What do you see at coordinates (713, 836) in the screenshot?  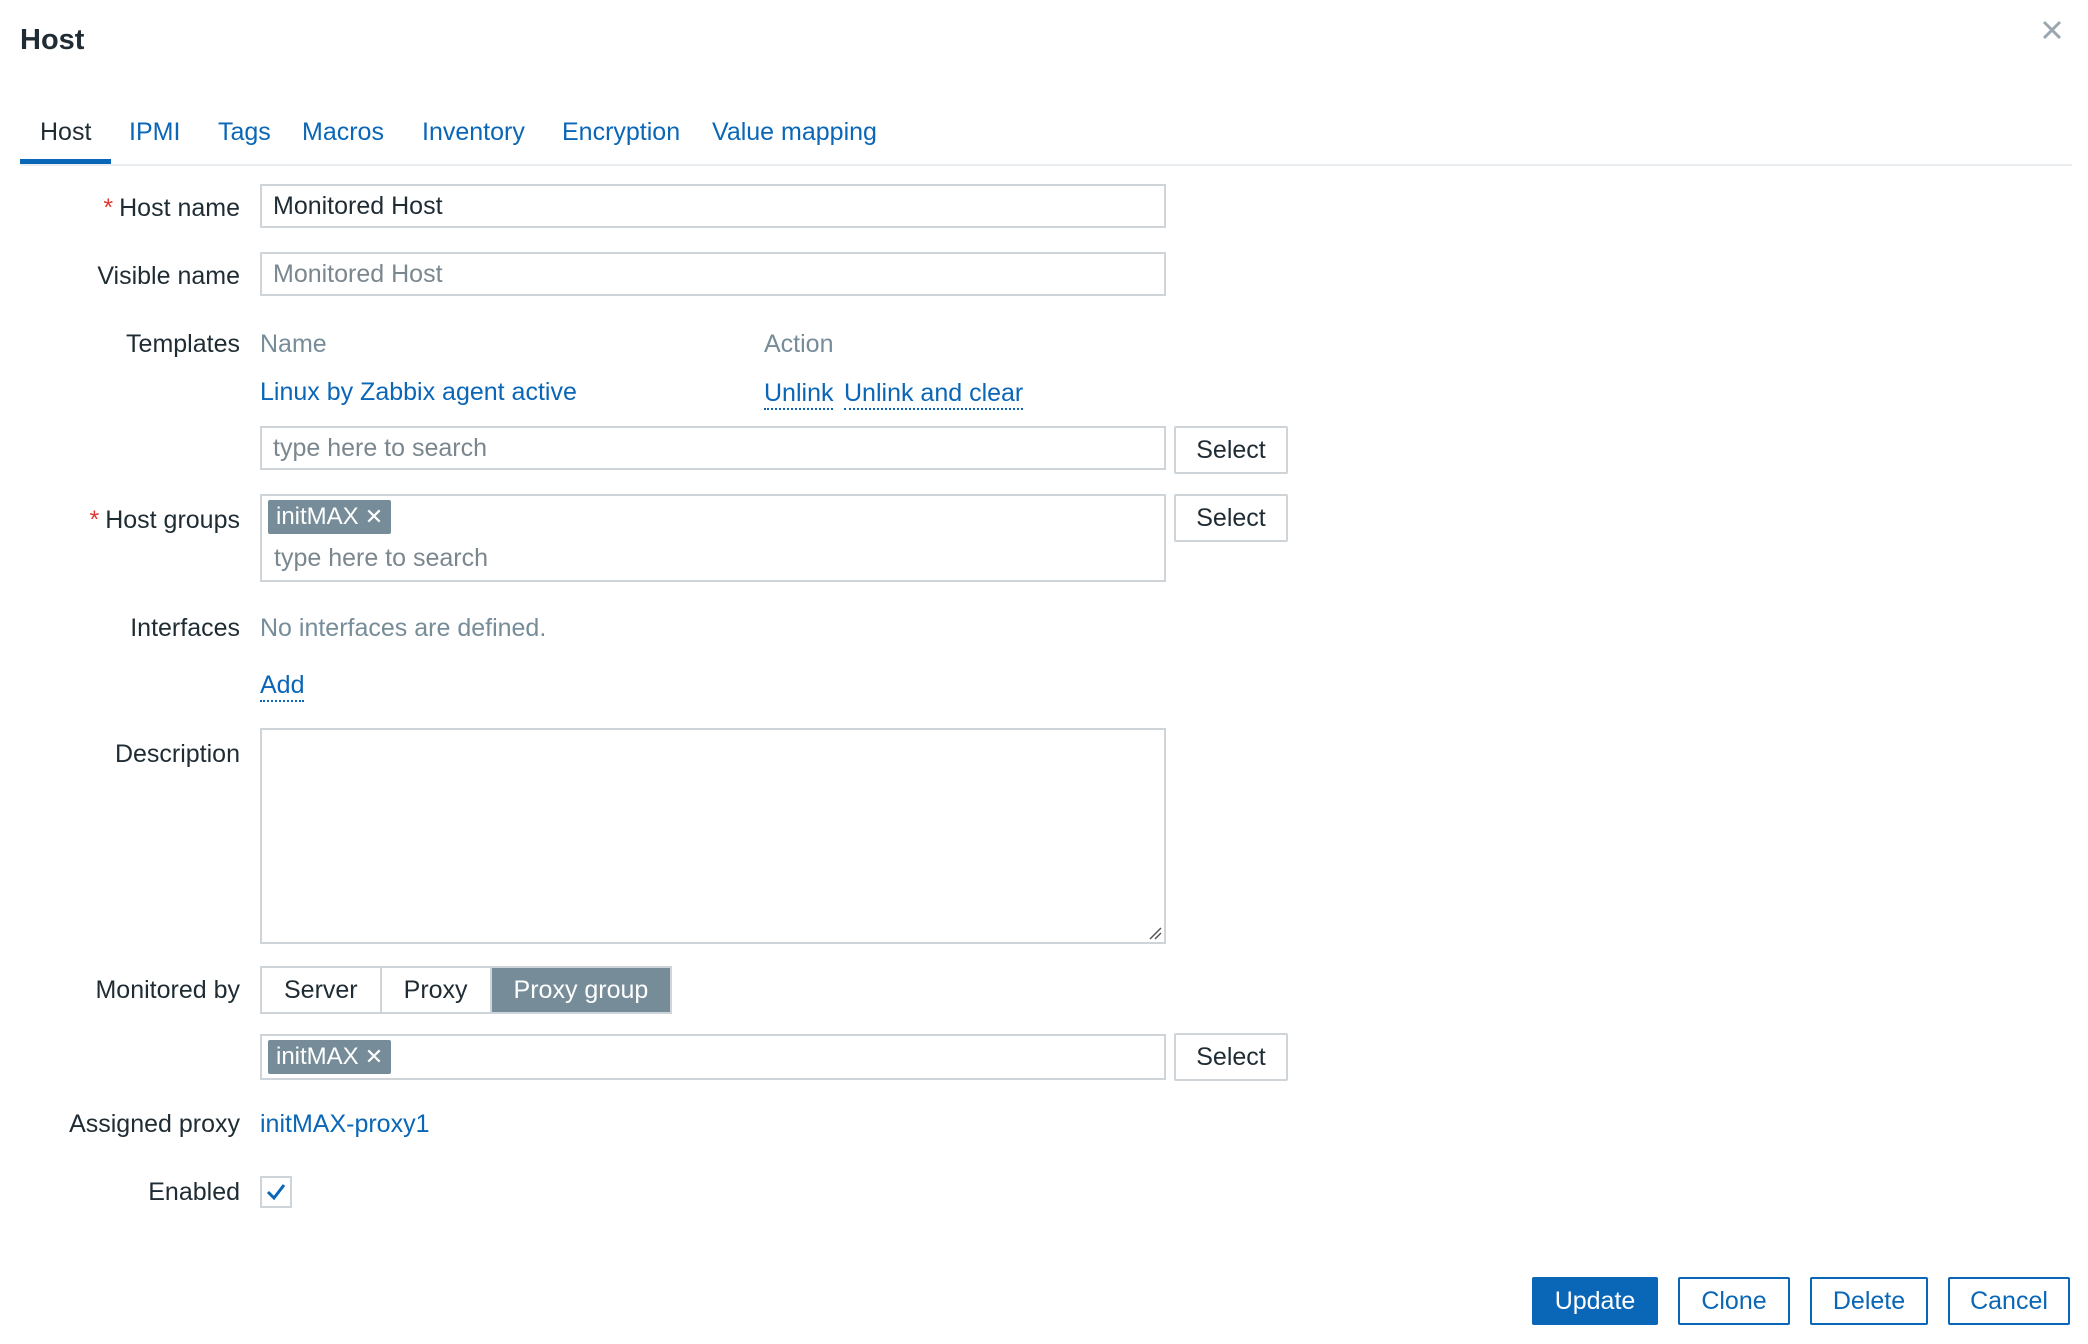 I see `description-textarea` at bounding box center [713, 836].